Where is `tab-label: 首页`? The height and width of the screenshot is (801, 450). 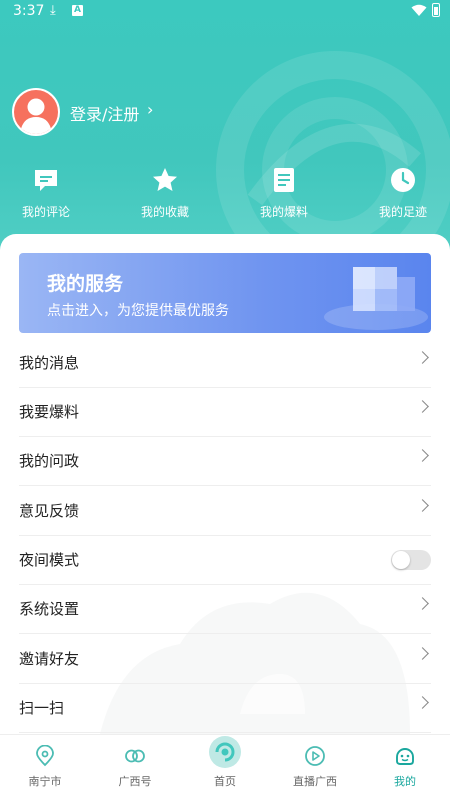
tab-label: 首页 is located at coordinates (225, 781).